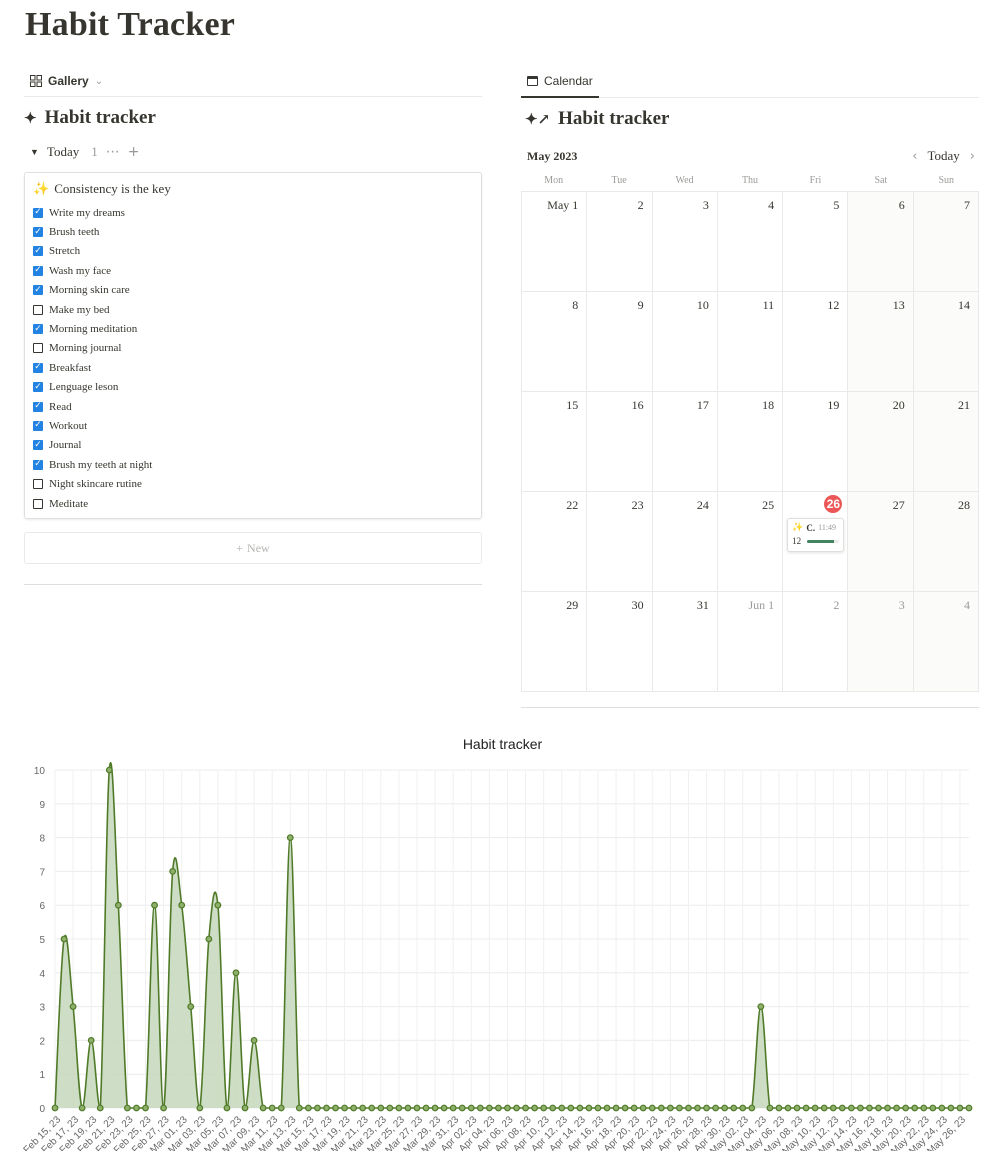 The width and height of the screenshot is (1005, 1151). Describe the element at coordinates (113, 152) in the screenshot. I see `more-options-icon: ⋯` at that location.